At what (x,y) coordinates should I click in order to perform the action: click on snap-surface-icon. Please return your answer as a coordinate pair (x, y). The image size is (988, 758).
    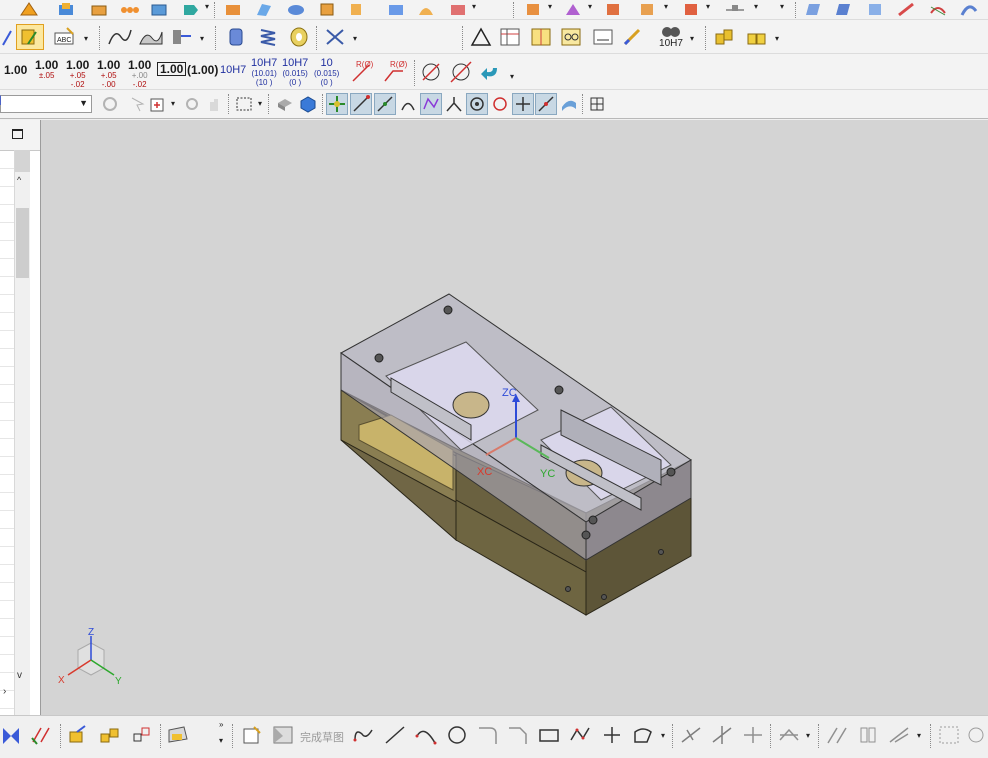
    Looking at the image, I should click on (569, 104).